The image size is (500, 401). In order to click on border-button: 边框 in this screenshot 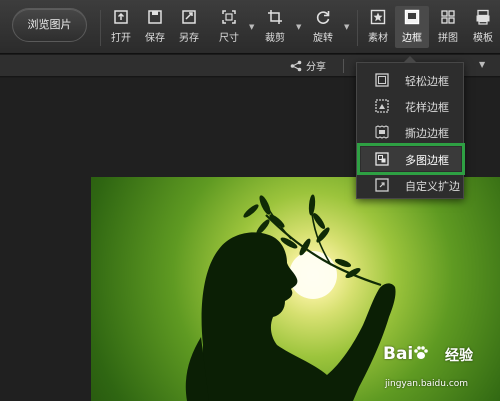, I will do `click(412, 27)`.